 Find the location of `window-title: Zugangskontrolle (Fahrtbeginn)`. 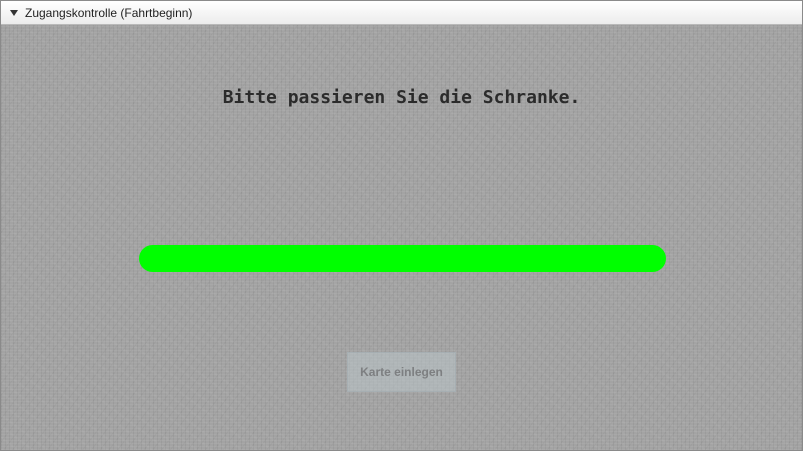

window-title: Zugangskontrolle (Fahrtbeginn) is located at coordinates (109, 12).